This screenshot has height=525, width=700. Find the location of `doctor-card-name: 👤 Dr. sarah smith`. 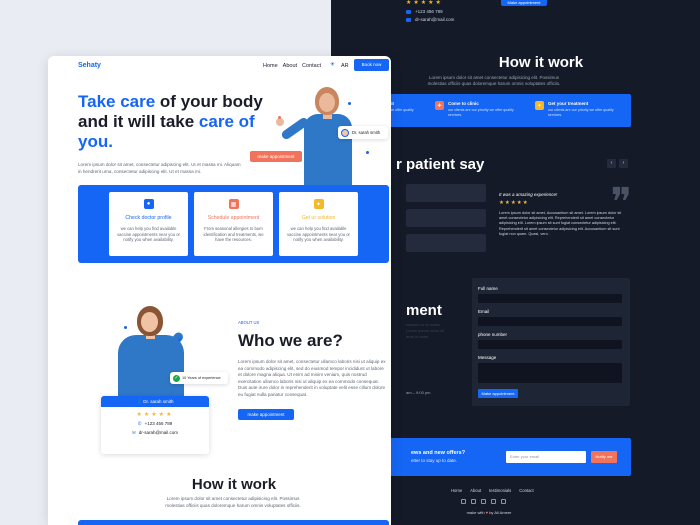

doctor-card-name: 👤 Dr. sarah smith is located at coordinates (155, 401).